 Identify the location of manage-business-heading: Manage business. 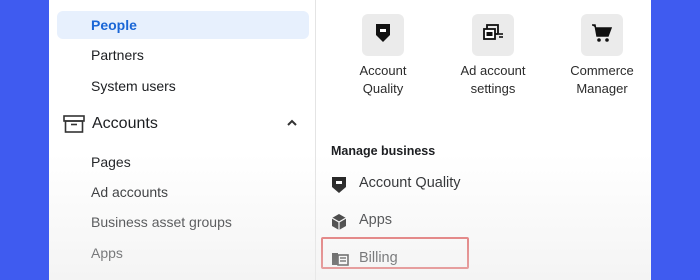
(383, 151).